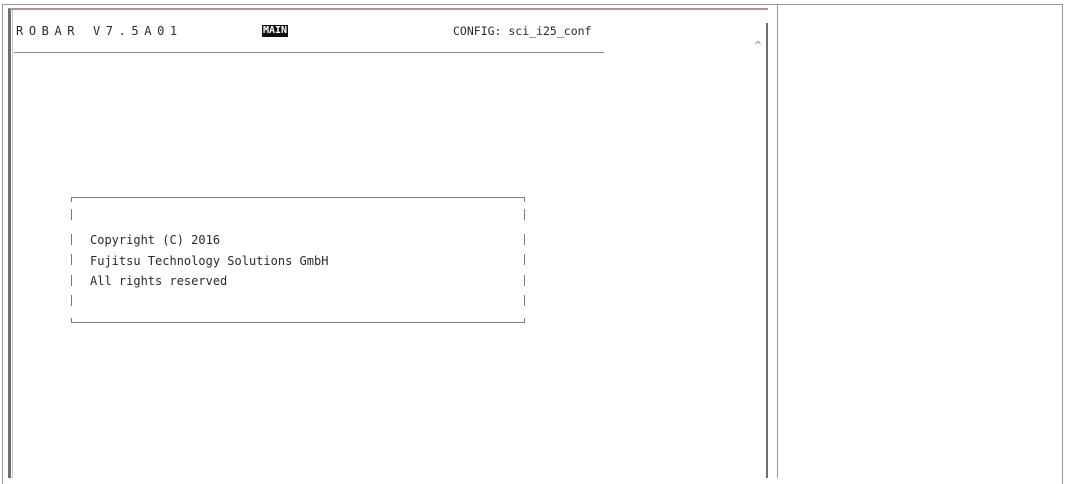 The height and width of the screenshot is (484, 1066). I want to click on copyright-line: Copyright (C) 2016, so click(155, 240).